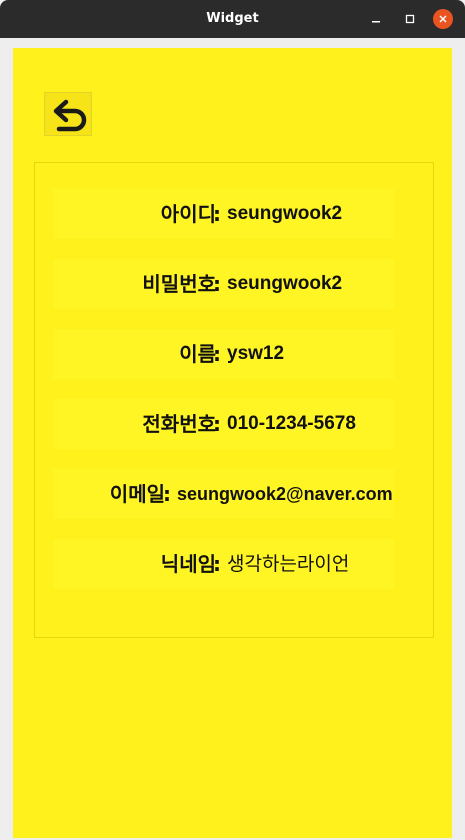 This screenshot has width=465, height=840. What do you see at coordinates (223, 424) in the screenshot?
I see `field-row-phone: 전화번호 : 010-1234-5678` at bounding box center [223, 424].